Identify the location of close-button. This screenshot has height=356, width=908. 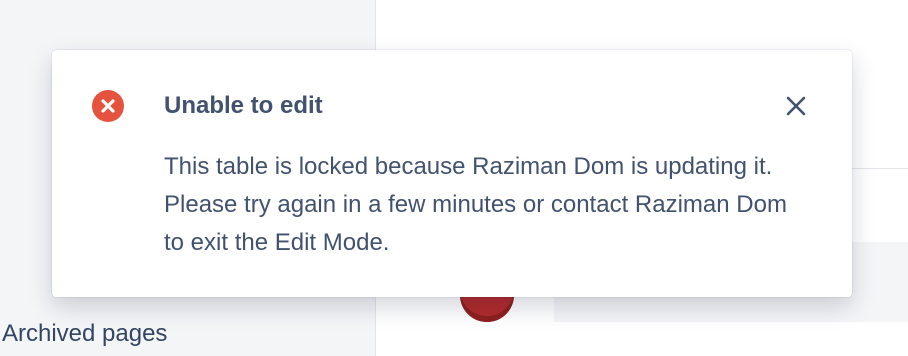
(796, 106).